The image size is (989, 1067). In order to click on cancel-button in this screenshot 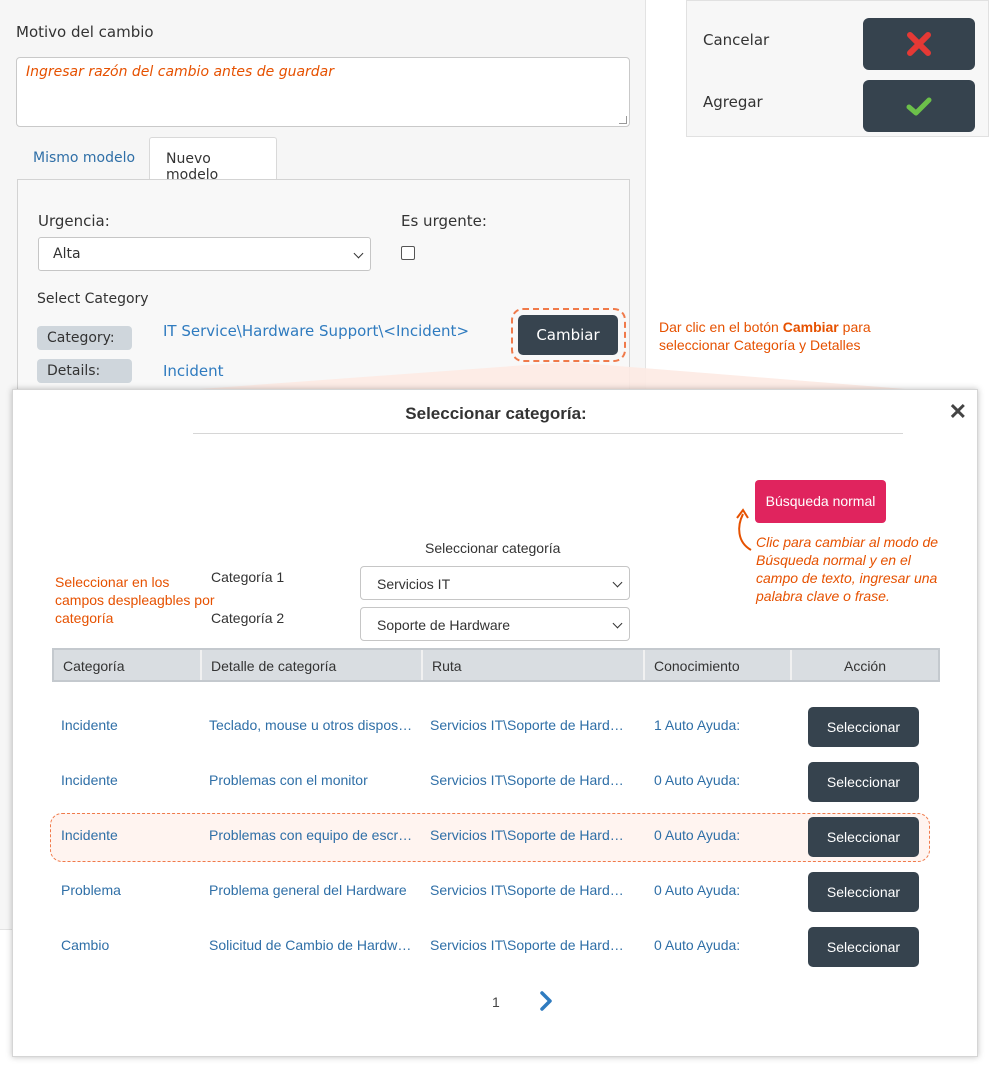, I will do `click(919, 44)`.